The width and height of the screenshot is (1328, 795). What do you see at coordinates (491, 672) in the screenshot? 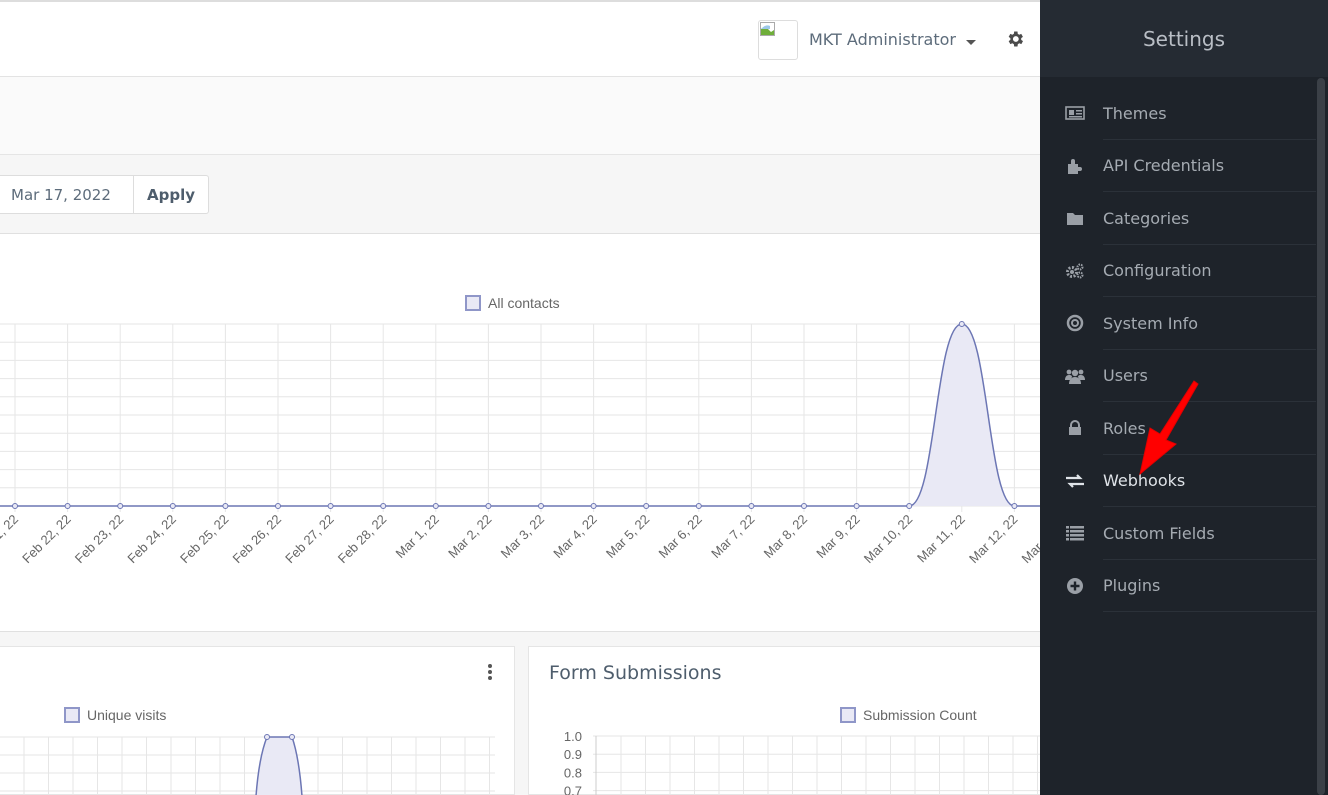
I see `kebab-icon` at bounding box center [491, 672].